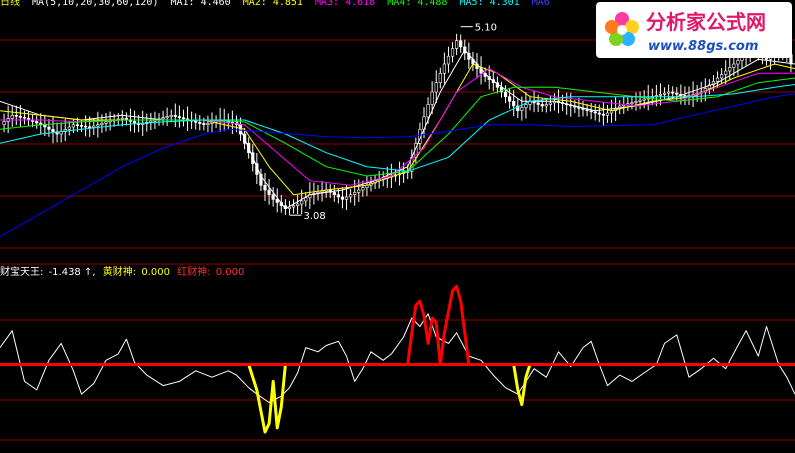 The height and width of the screenshot is (453, 795). I want to click on huang-value: 0.000, so click(155, 272).